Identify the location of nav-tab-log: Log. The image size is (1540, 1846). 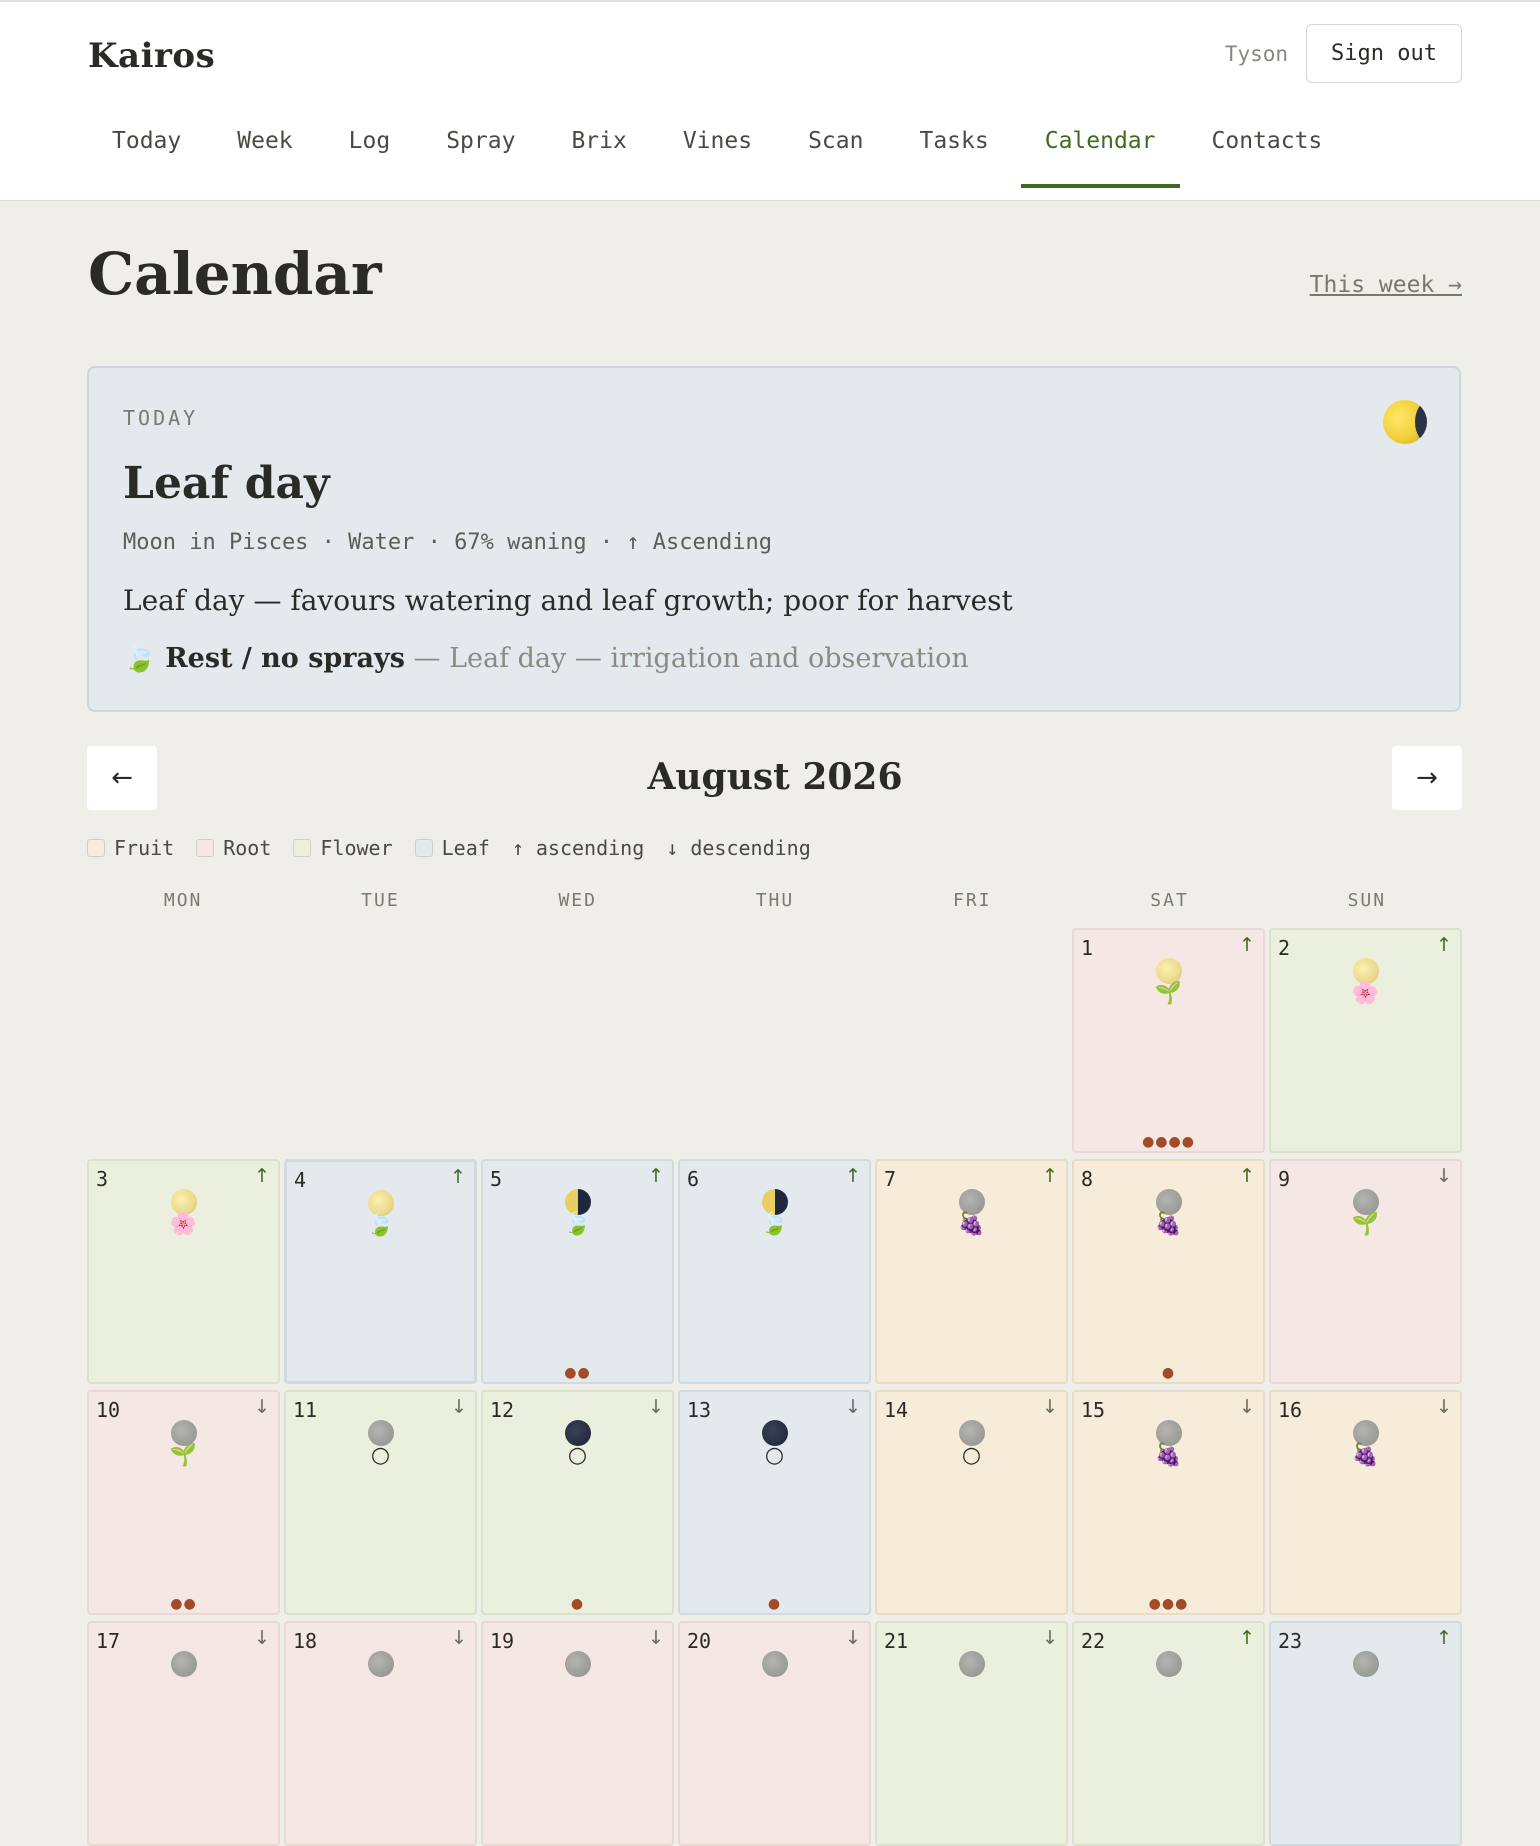
(370, 151).